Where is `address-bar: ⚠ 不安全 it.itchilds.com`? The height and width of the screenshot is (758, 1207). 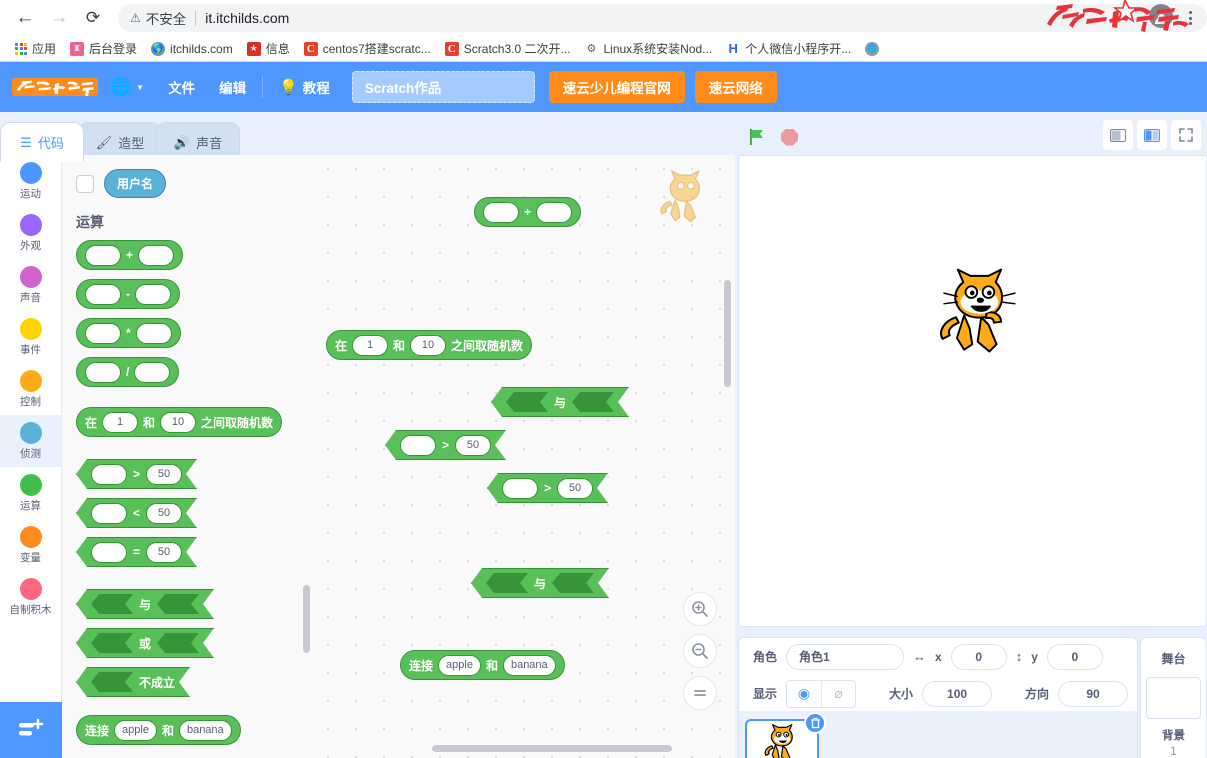 address-bar: ⚠ 不安全 it.itchilds.com is located at coordinates (662, 18).